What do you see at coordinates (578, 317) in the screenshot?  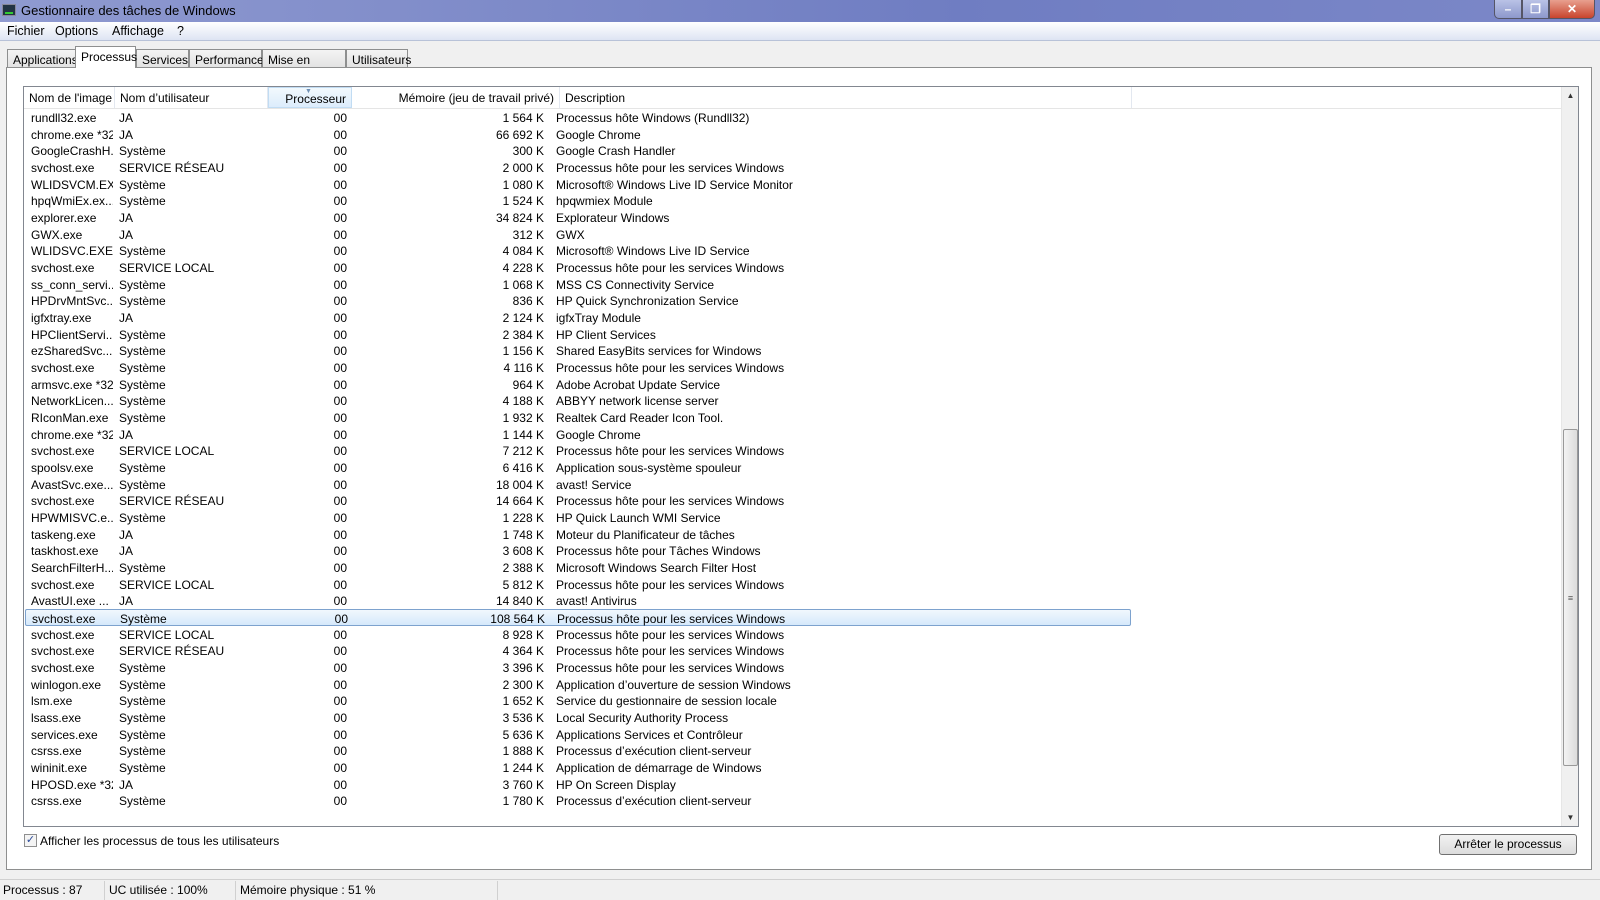 I see `table-row: igfxtray.exe JA 00 2 124 K igfxTray Module` at bounding box center [578, 317].